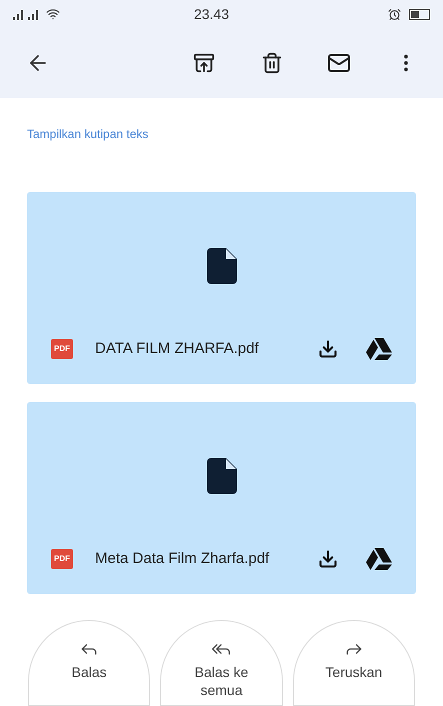  What do you see at coordinates (272, 63) in the screenshot?
I see `delete-icon` at bounding box center [272, 63].